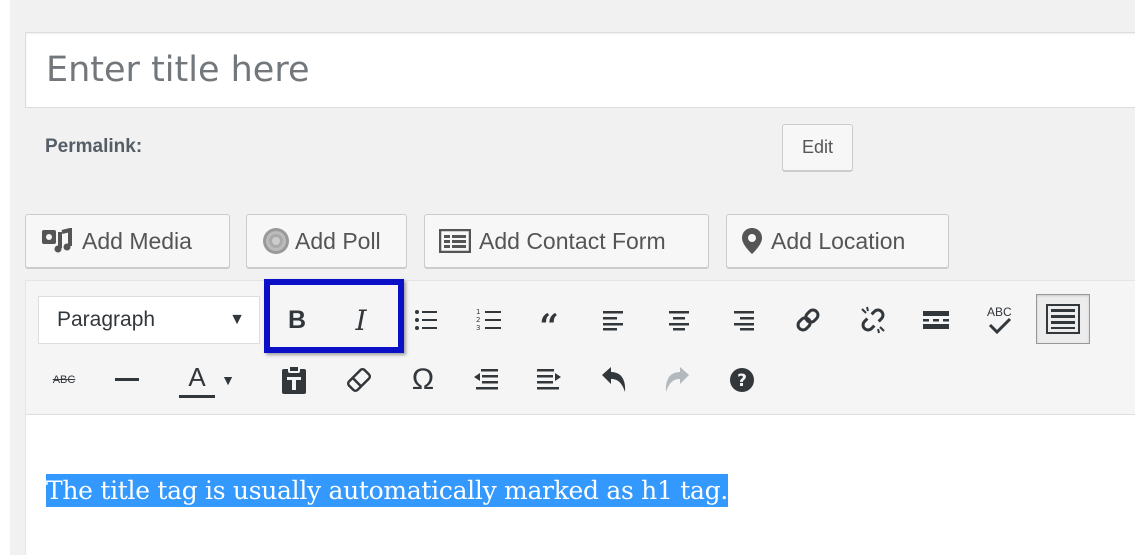  What do you see at coordinates (197, 380) in the screenshot?
I see `text-color-icon: A` at bounding box center [197, 380].